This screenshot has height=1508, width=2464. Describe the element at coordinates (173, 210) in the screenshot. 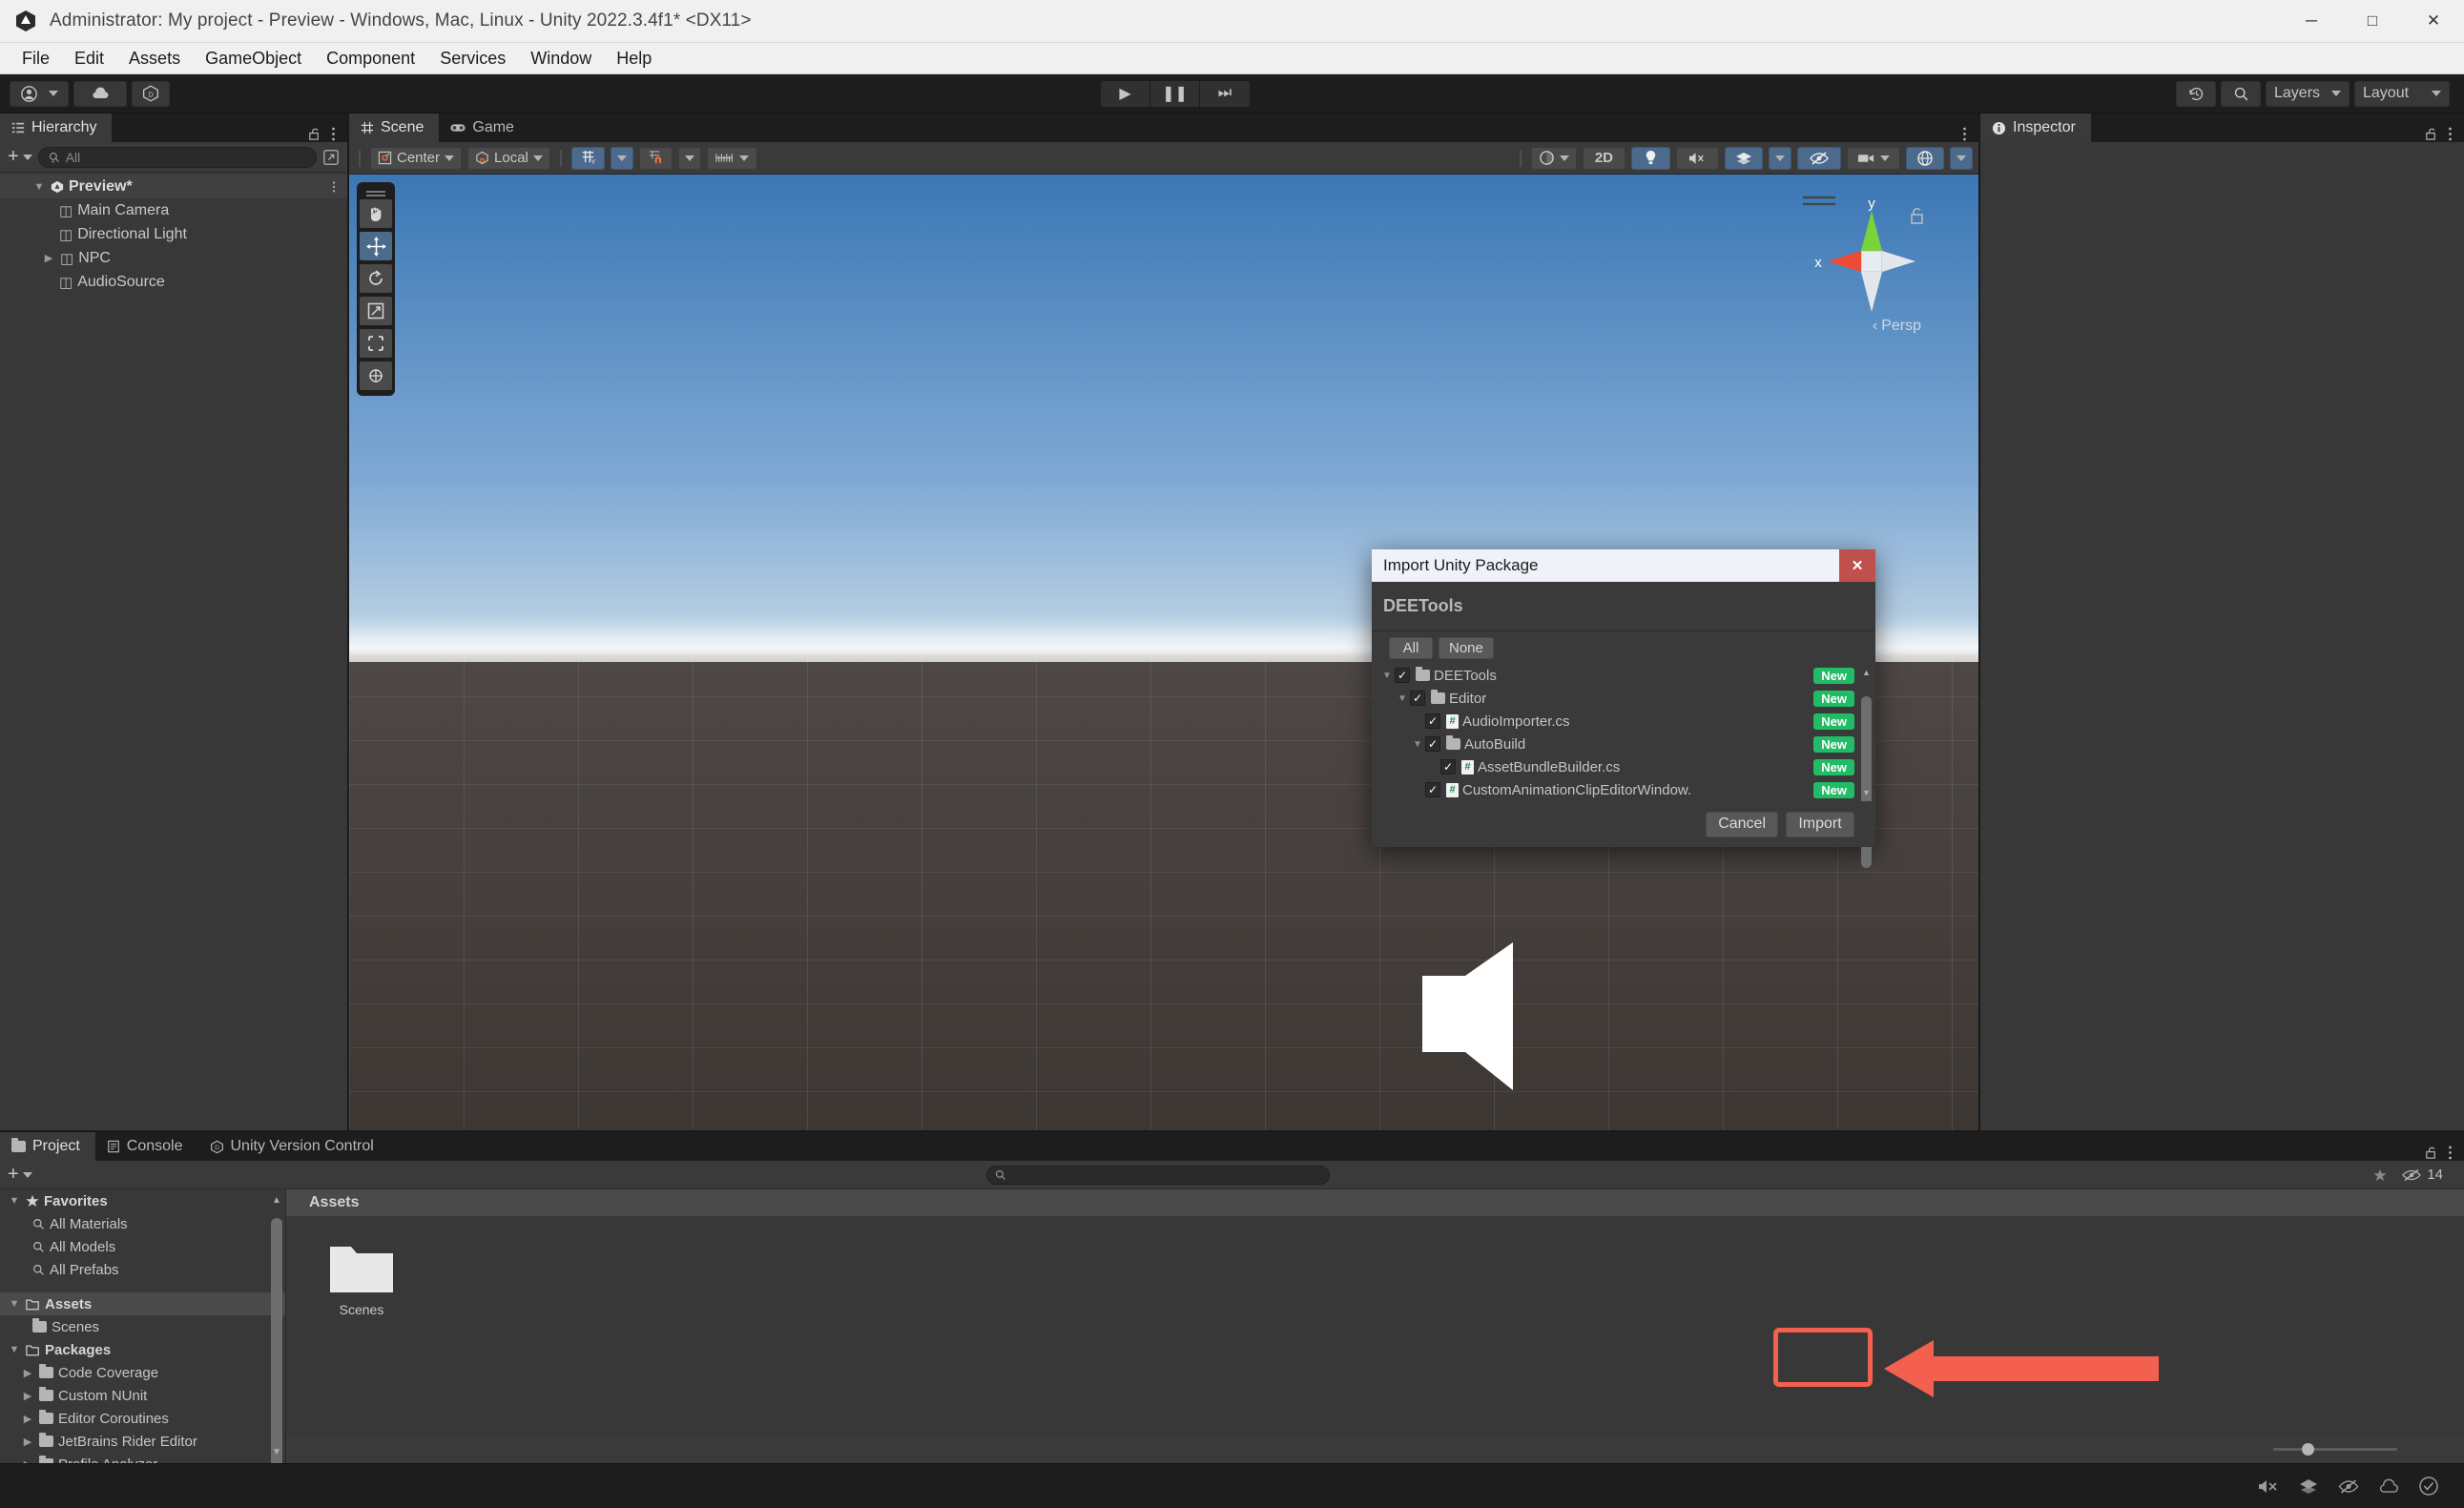

I see `hierarchy-item-main-camera: ◫ Main Camera` at that location.